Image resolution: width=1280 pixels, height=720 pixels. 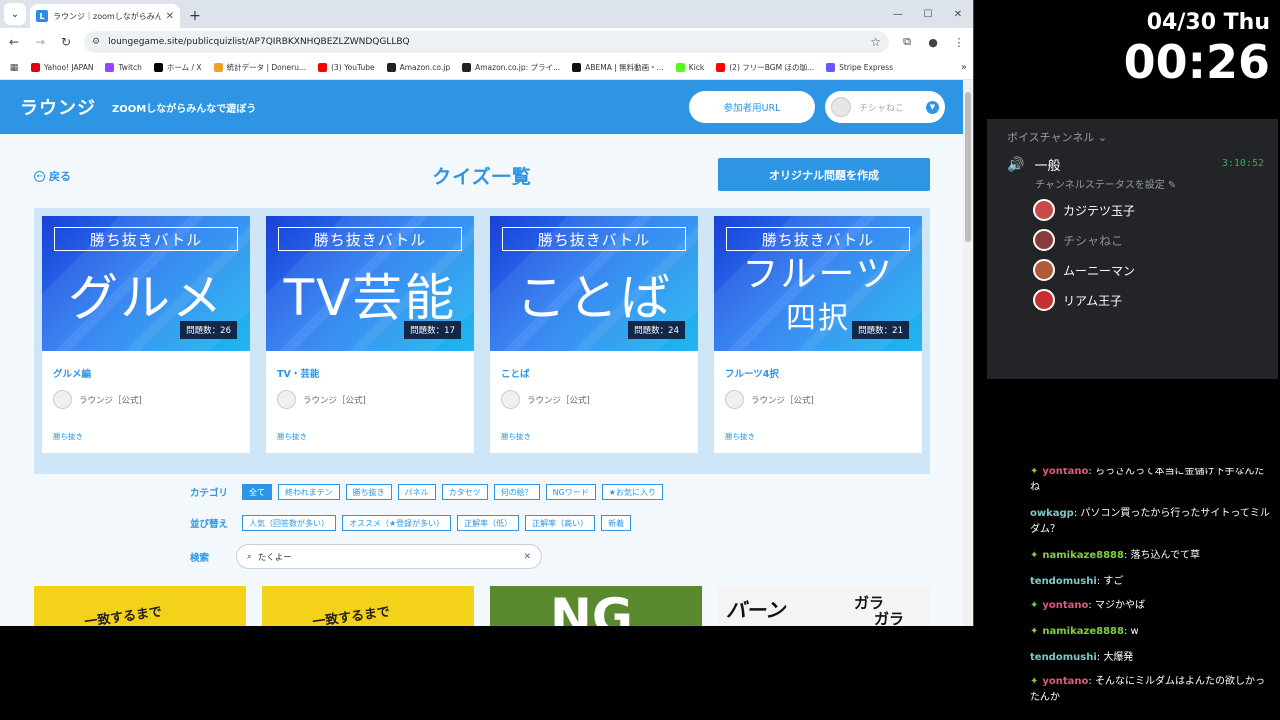 I want to click on bookmark-item: Amazon.co.jp, so click(x=419, y=67).